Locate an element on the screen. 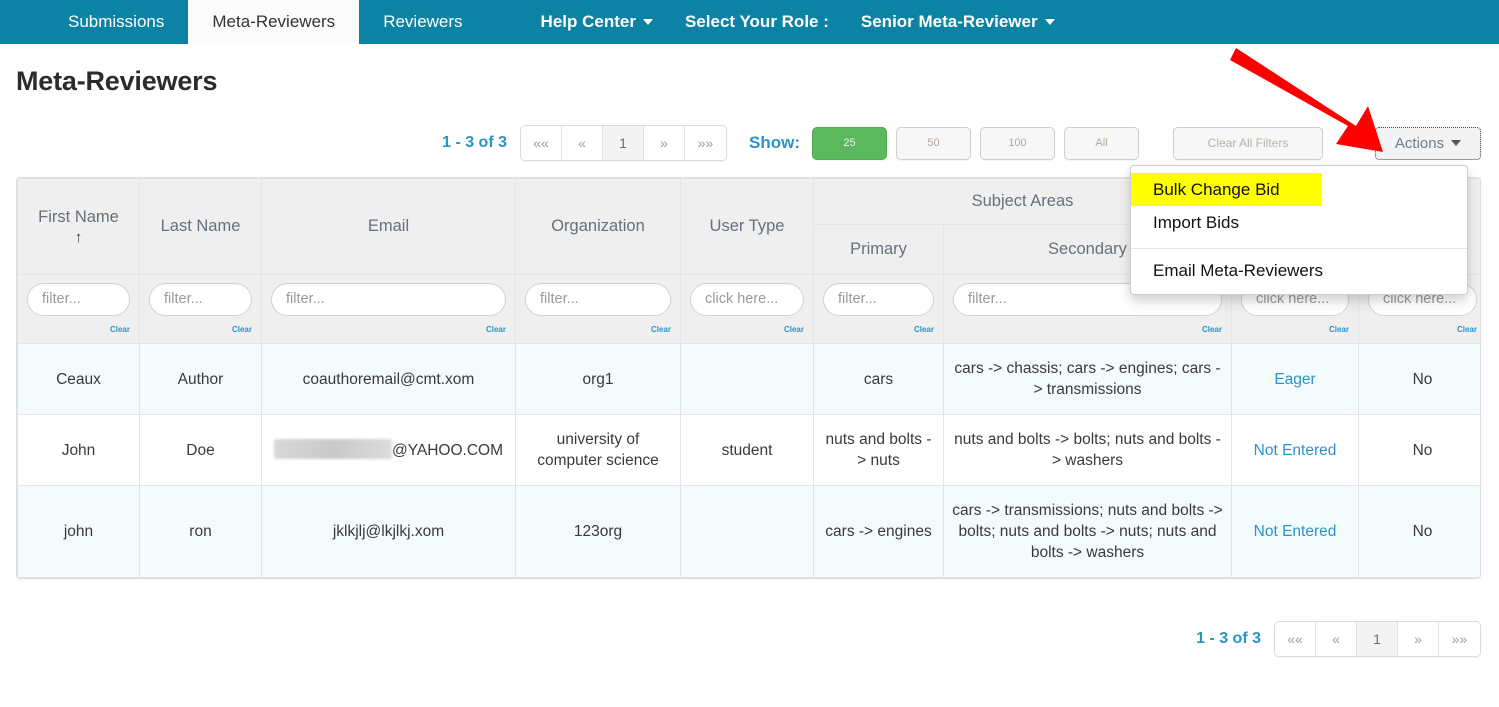 This screenshot has height=707, width=1499. pager-last-button: »» is located at coordinates (705, 143).